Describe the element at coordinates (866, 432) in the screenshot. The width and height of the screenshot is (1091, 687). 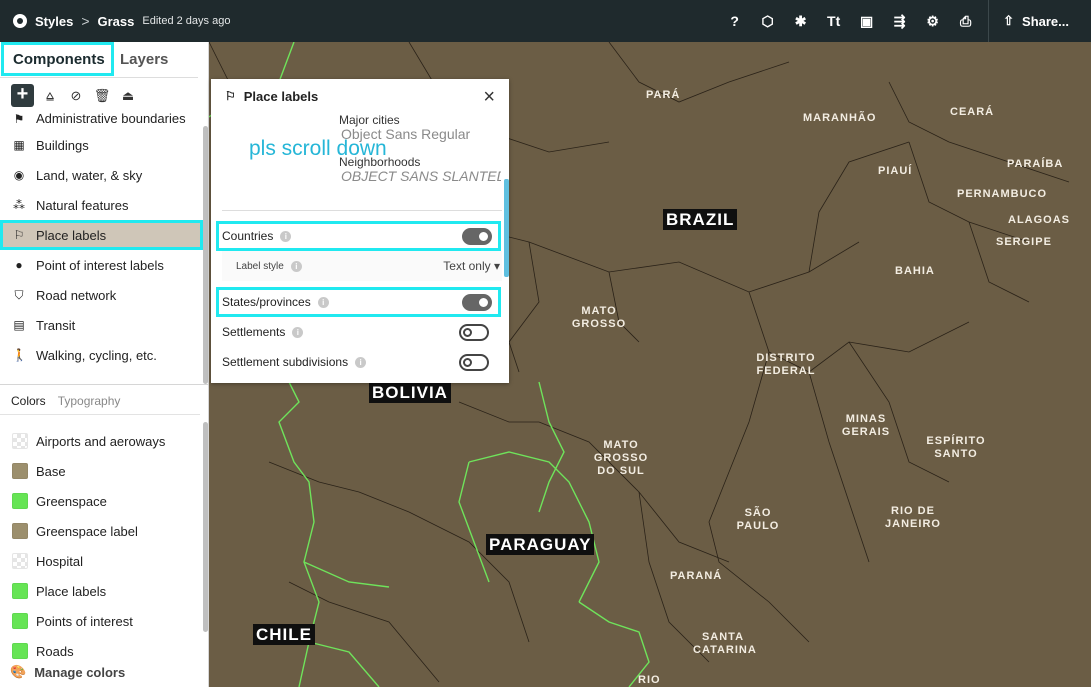
I see `state-label-line: GERAIS` at that location.